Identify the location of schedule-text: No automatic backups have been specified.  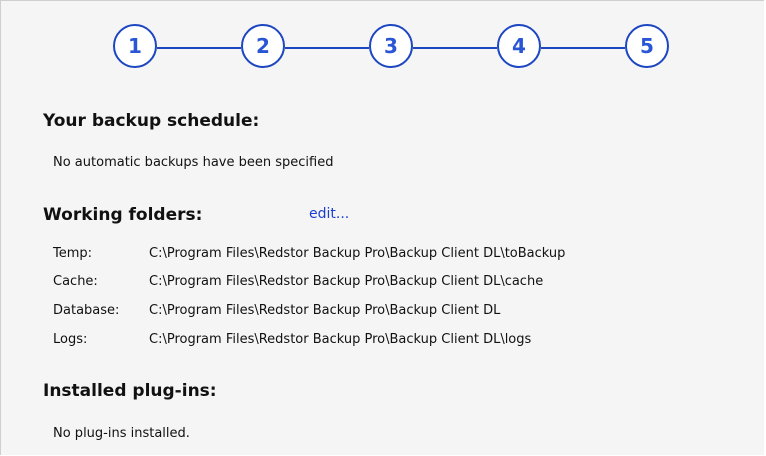
(193, 162).